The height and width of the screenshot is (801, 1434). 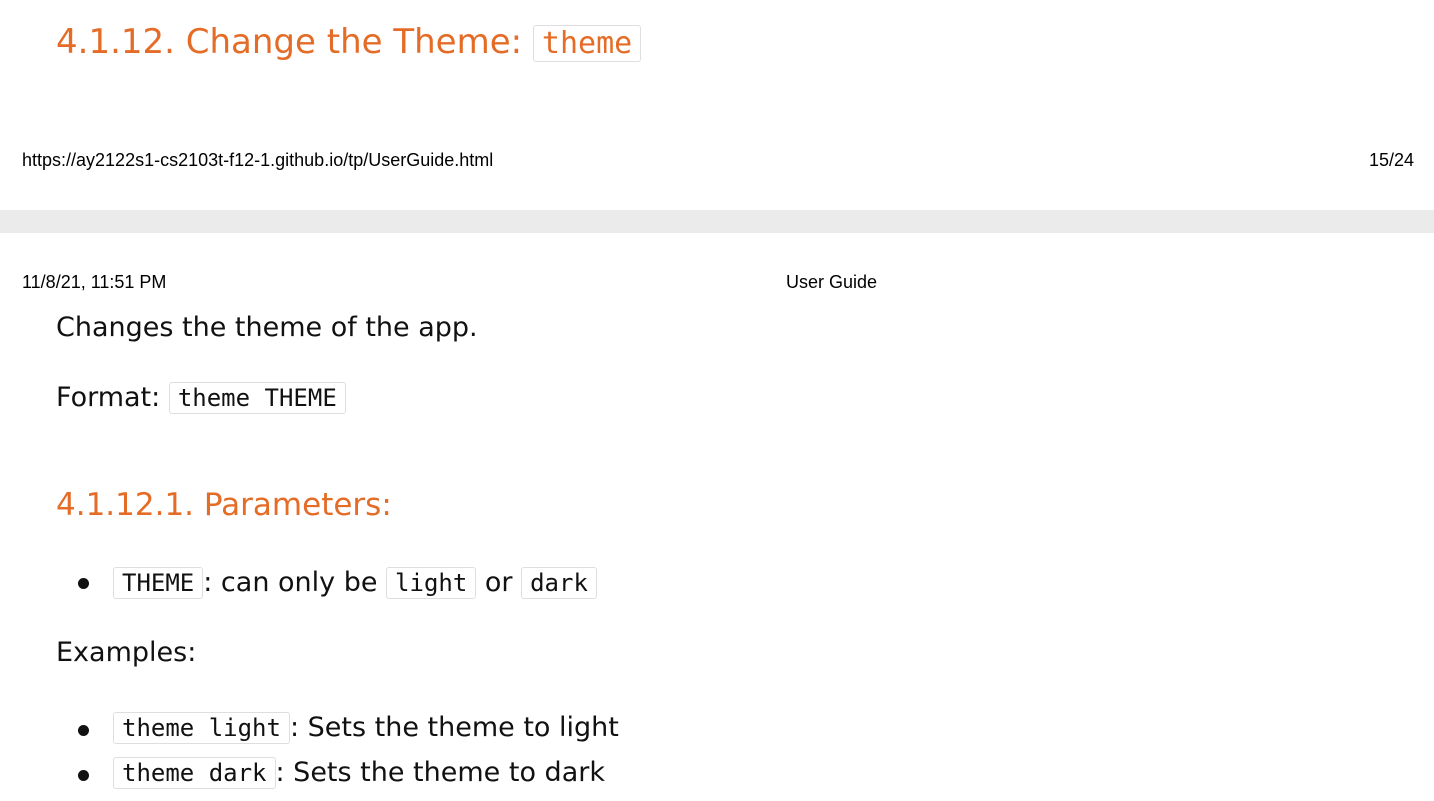 What do you see at coordinates (112, 397) in the screenshot?
I see `format-label: Format:` at bounding box center [112, 397].